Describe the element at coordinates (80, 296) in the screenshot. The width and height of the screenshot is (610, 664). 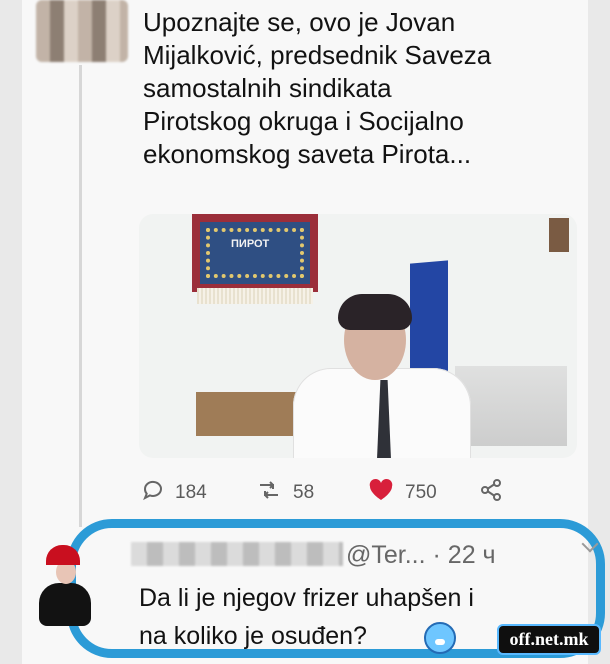
I see `thread-line` at that location.